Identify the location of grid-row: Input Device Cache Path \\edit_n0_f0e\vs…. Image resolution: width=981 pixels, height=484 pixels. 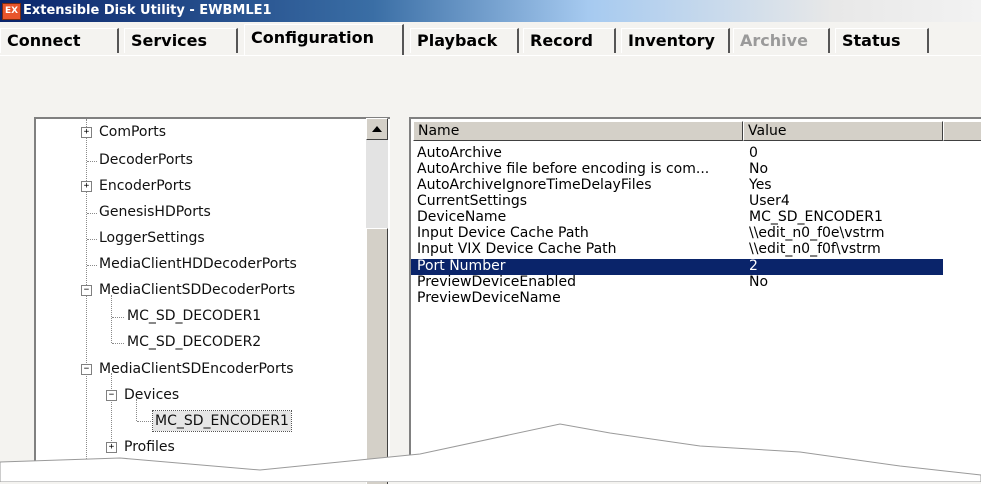
(677, 233).